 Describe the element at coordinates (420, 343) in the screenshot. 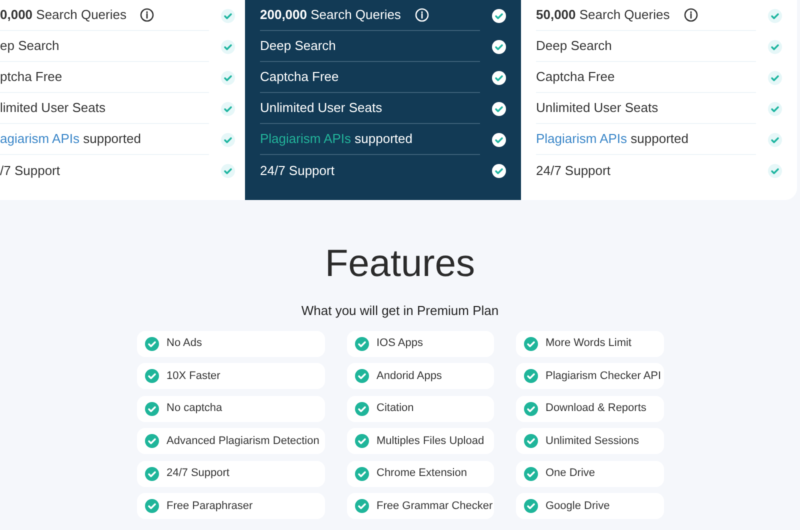

I see `feature-item: IOS Apps` at that location.